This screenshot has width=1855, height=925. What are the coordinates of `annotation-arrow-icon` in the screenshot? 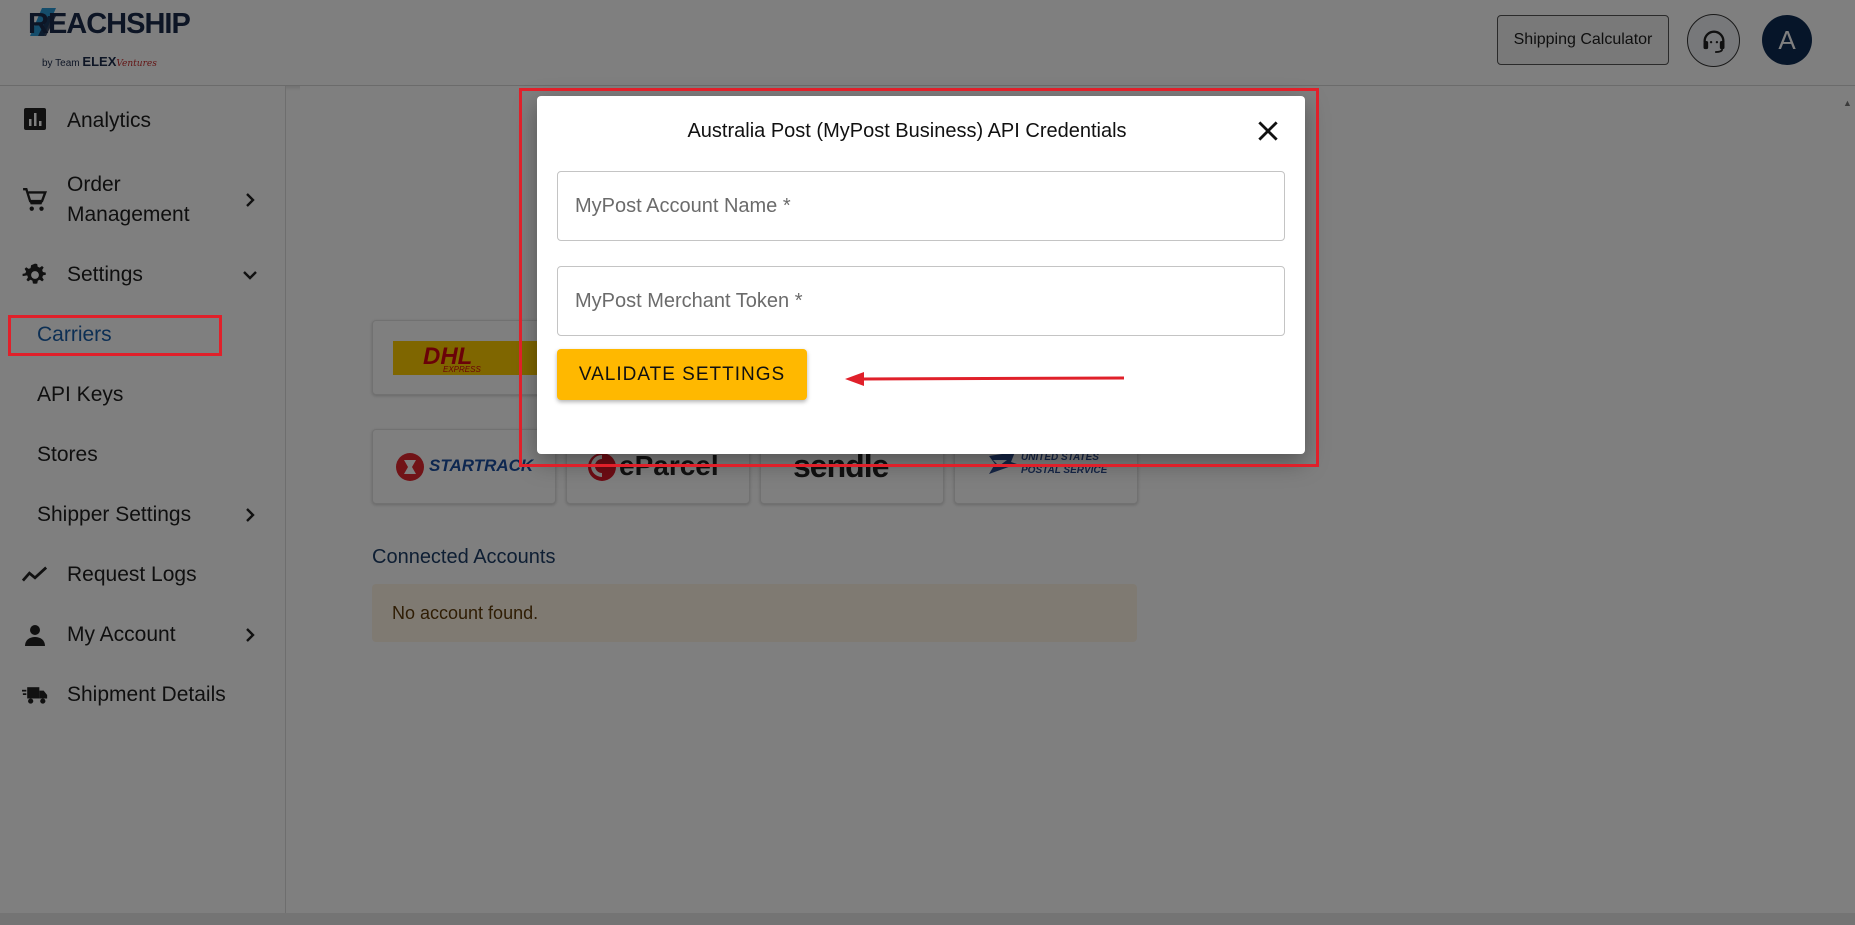 It's located at (985, 379).